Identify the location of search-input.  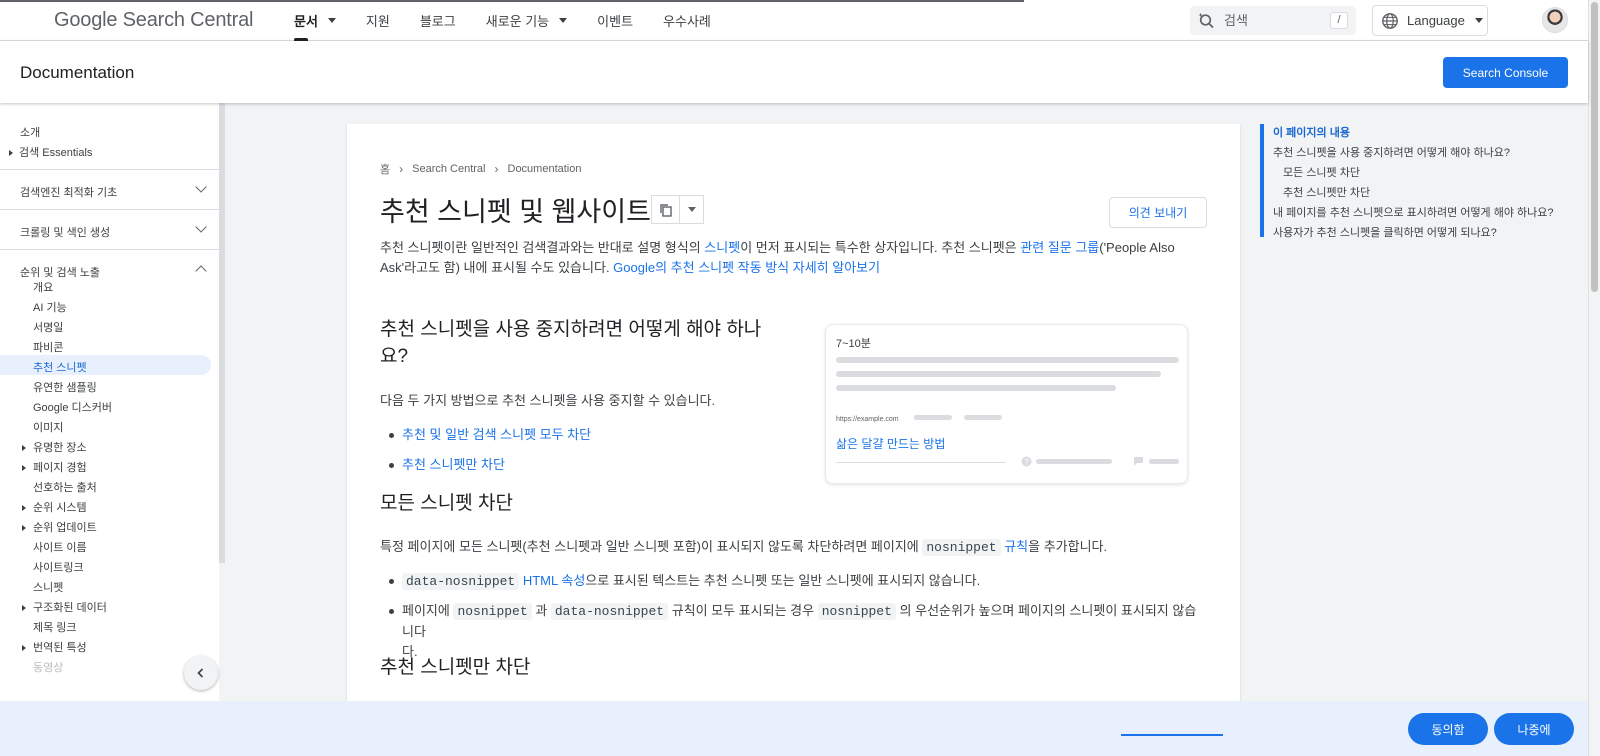
(1274, 20).